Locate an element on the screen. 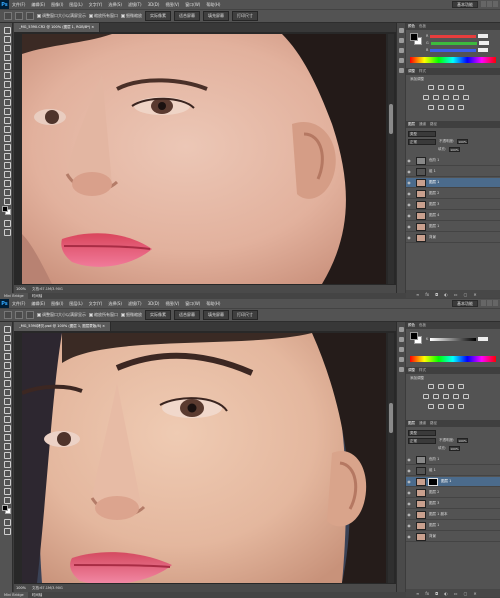  paragraph-icon is located at coordinates (401, 369).